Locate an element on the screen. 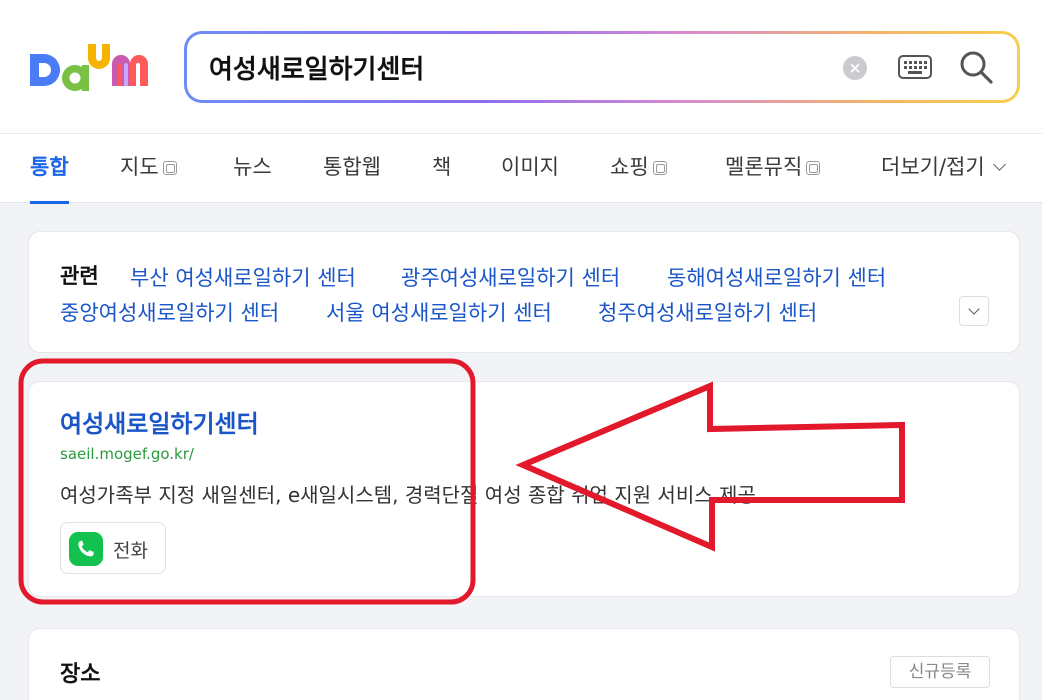 The image size is (1042, 700). tab-books: 책 is located at coordinates (441, 168).